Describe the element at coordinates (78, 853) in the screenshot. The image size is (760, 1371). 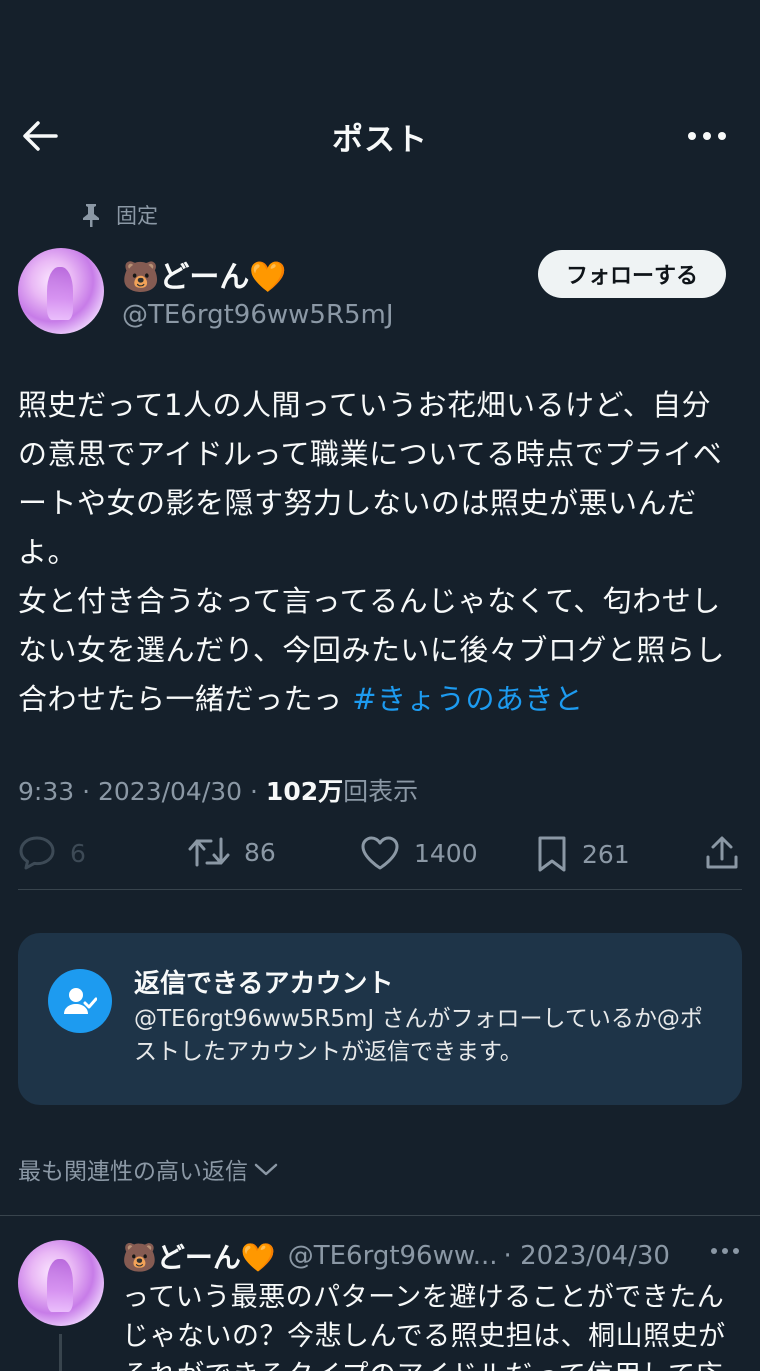
I see `reply-count: 6` at that location.